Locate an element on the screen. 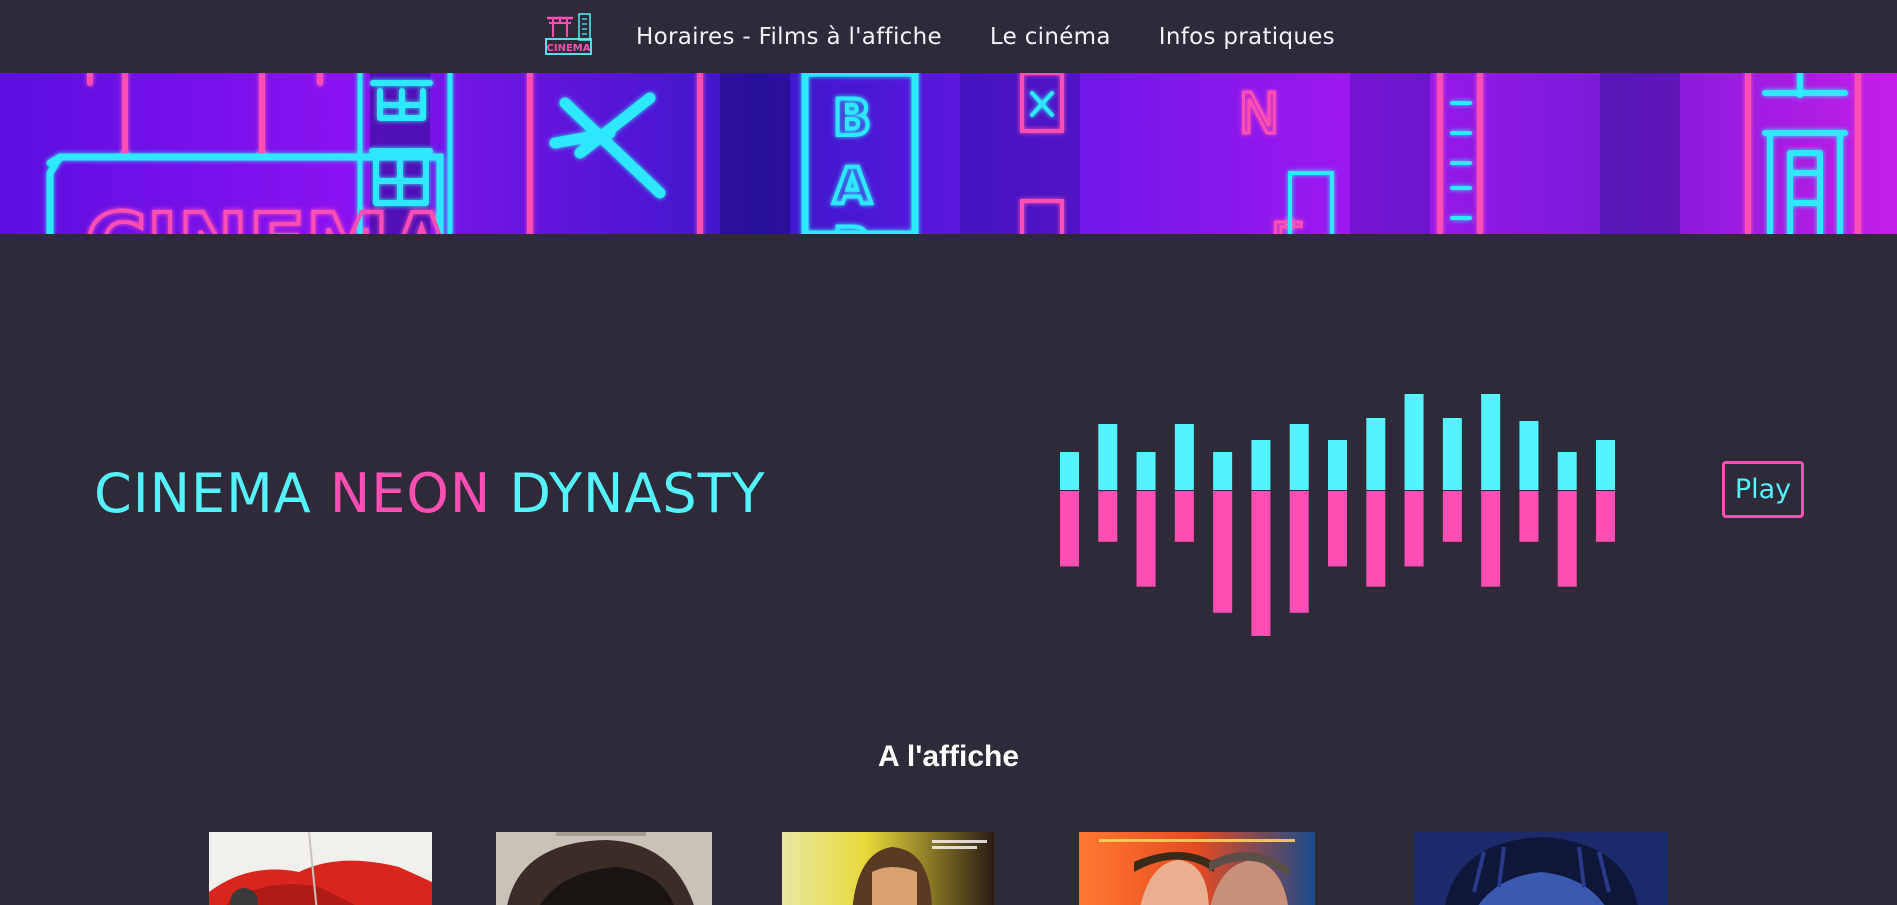 Image resolution: width=1897 pixels, height=905 pixels. poster-row is located at coordinates (948, 868).